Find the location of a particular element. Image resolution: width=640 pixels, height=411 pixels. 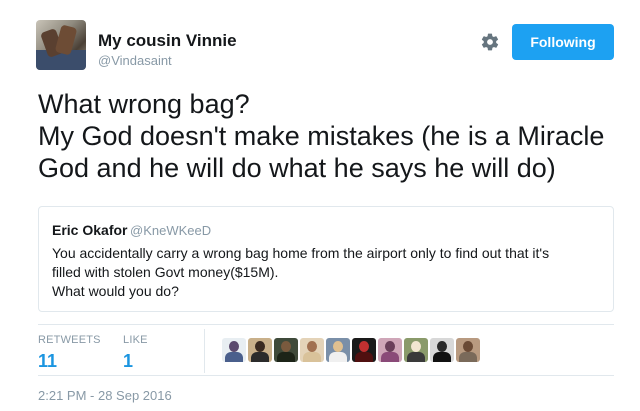

quoted-text-line: What would you do? is located at coordinates (115, 291).